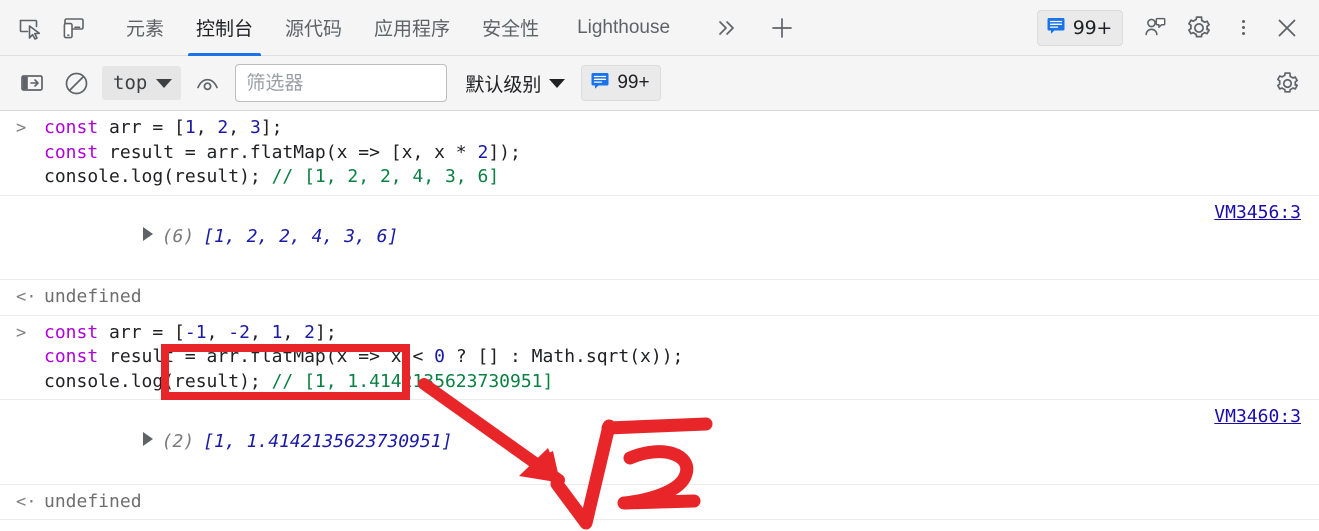 This screenshot has width=1319, height=531. What do you see at coordinates (726, 28) in the screenshot?
I see `more-tabs-icon` at bounding box center [726, 28].